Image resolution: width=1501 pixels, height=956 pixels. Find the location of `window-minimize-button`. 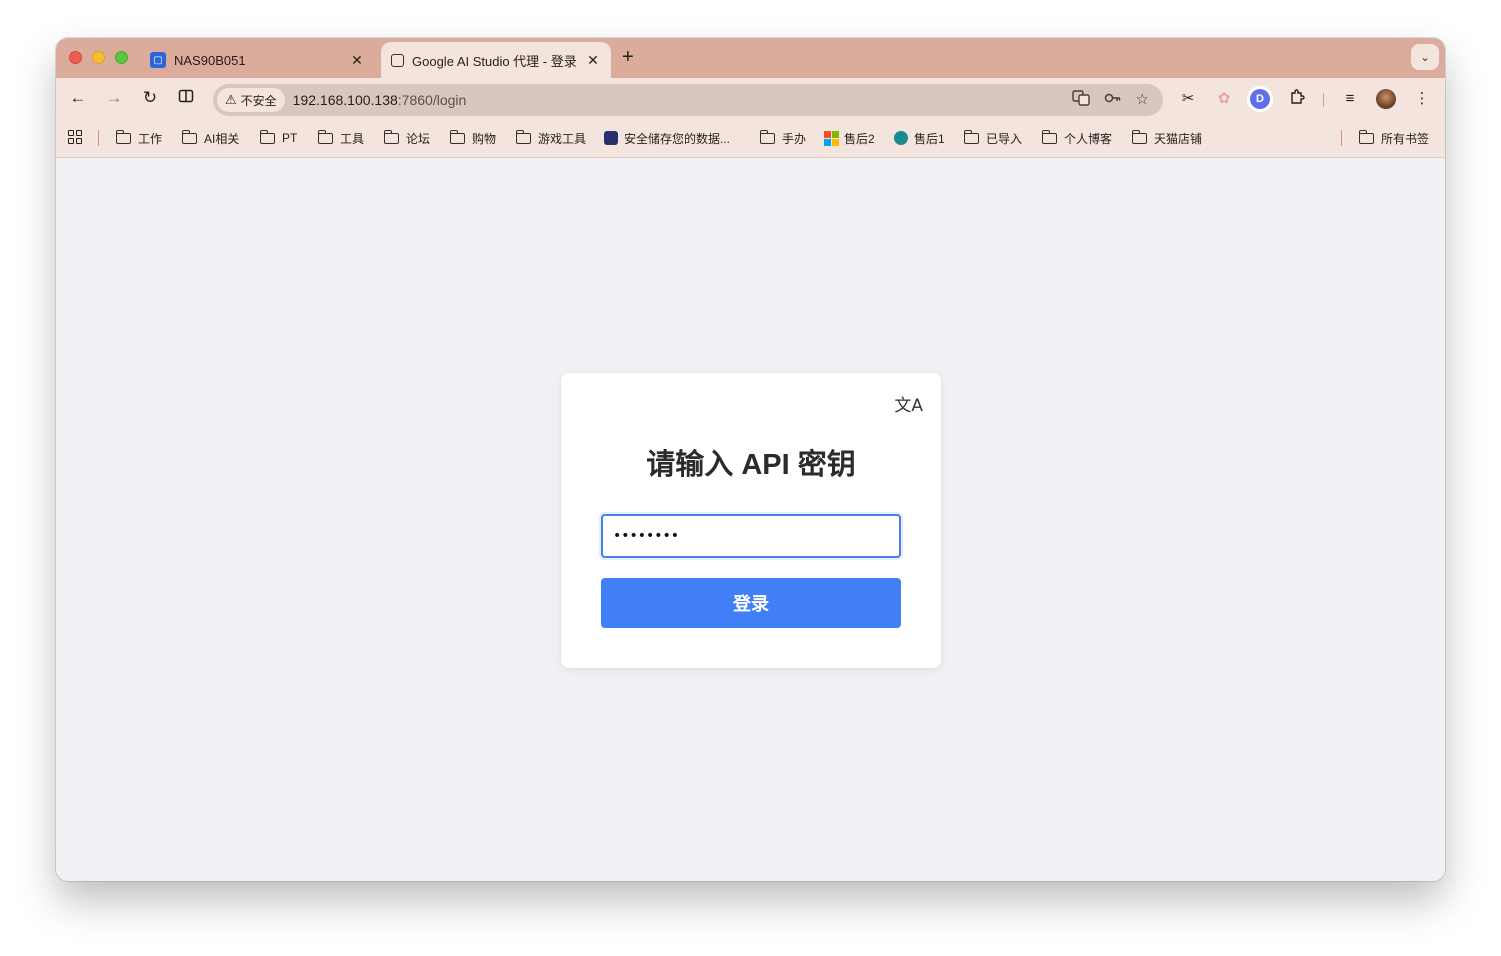

window-minimize-button is located at coordinates (98, 57).